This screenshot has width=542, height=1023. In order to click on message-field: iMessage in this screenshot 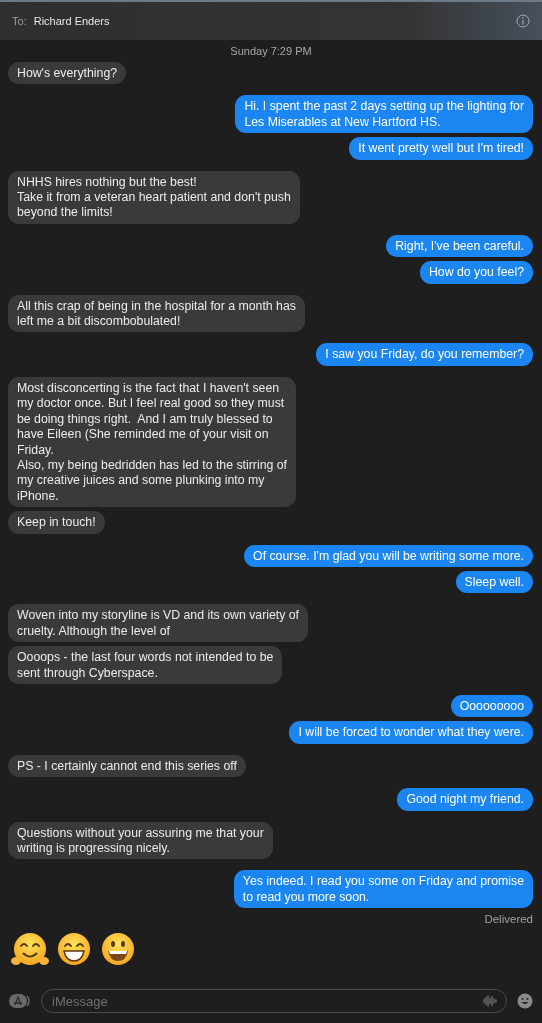, I will do `click(274, 1001)`.